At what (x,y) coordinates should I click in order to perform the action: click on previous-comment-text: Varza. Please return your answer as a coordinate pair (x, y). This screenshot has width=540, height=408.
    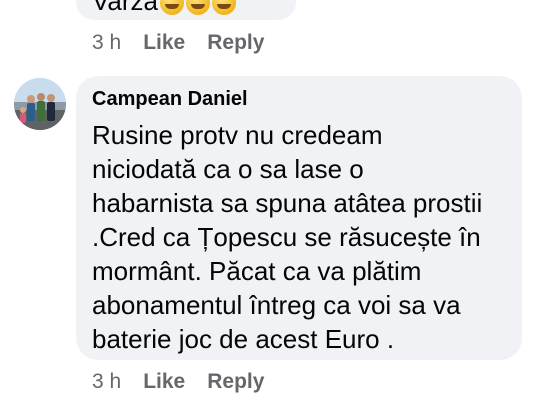
    Looking at the image, I should click on (164, 8).